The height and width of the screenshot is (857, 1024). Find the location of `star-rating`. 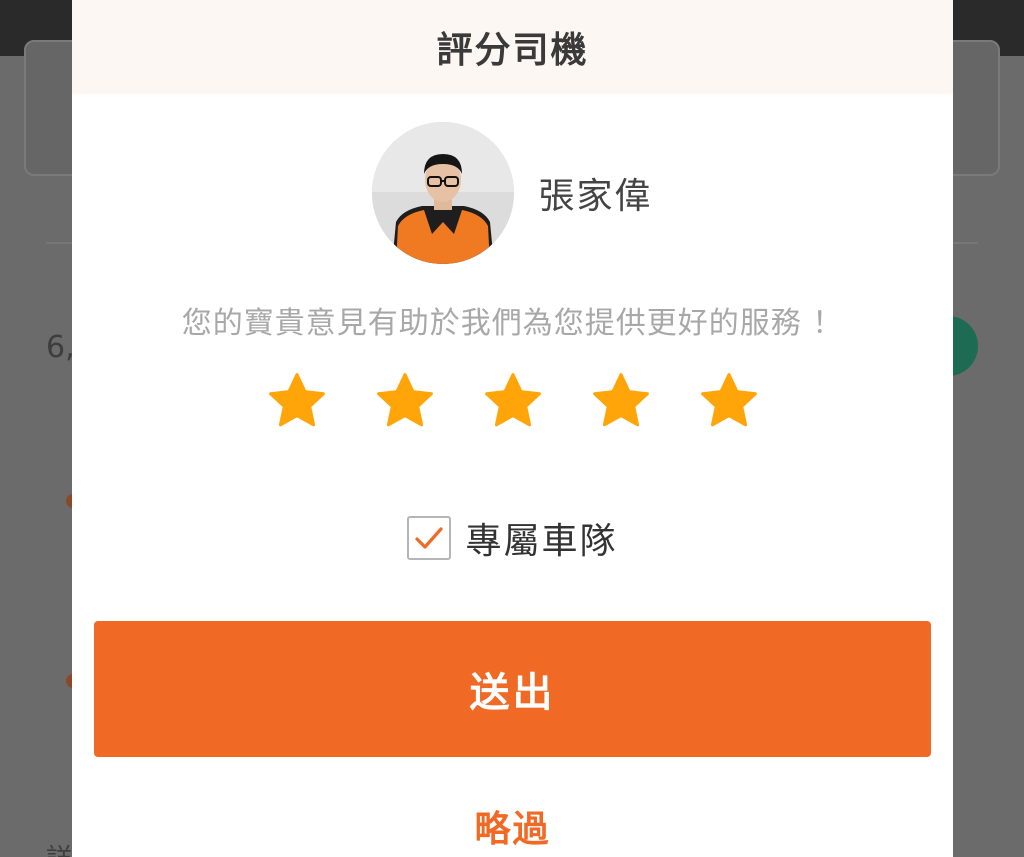

star-rating is located at coordinates (512, 401).